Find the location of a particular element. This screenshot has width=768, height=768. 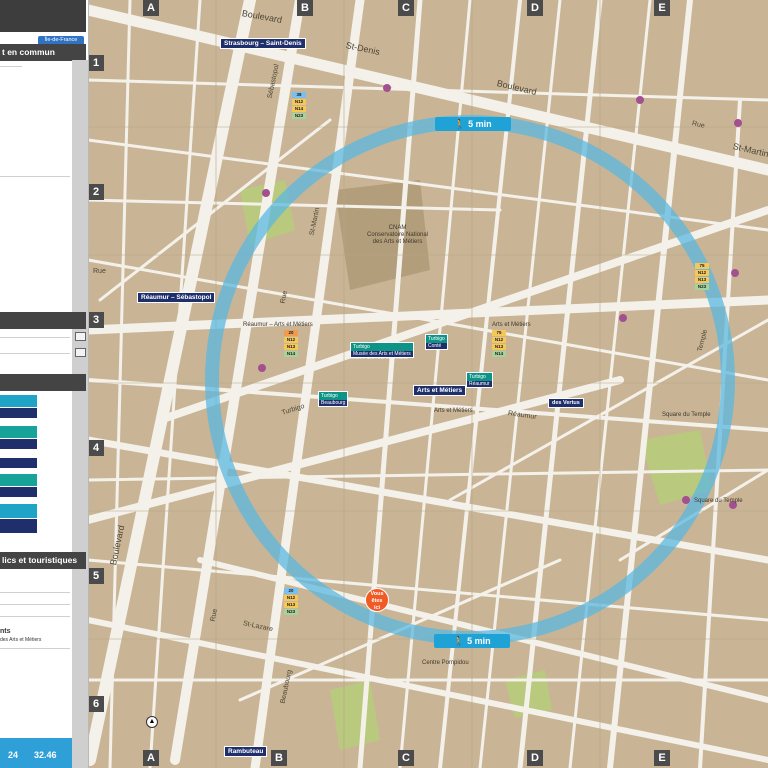

station-name: Arts et Métiers is located at coordinates (440, 390).